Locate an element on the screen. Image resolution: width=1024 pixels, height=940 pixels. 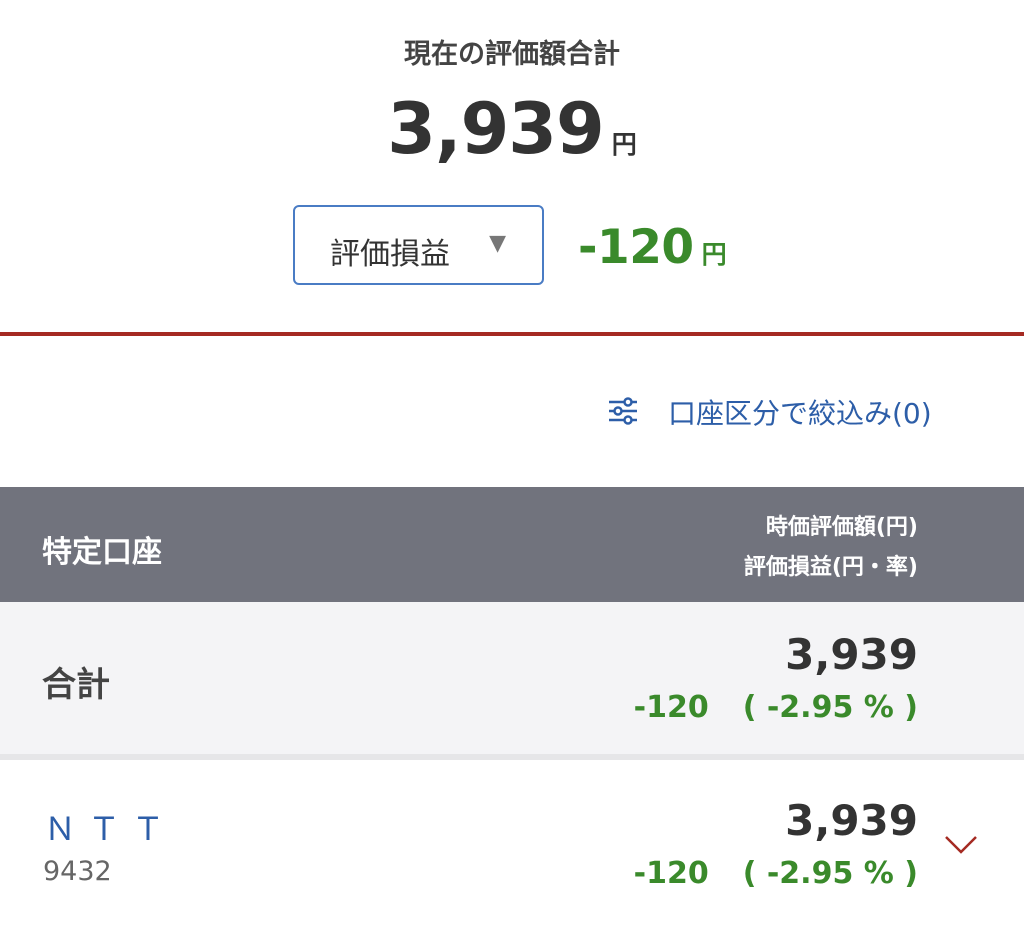
total-row-profit-loss: -120 ( -2.95 % ) is located at coordinates (776, 707).